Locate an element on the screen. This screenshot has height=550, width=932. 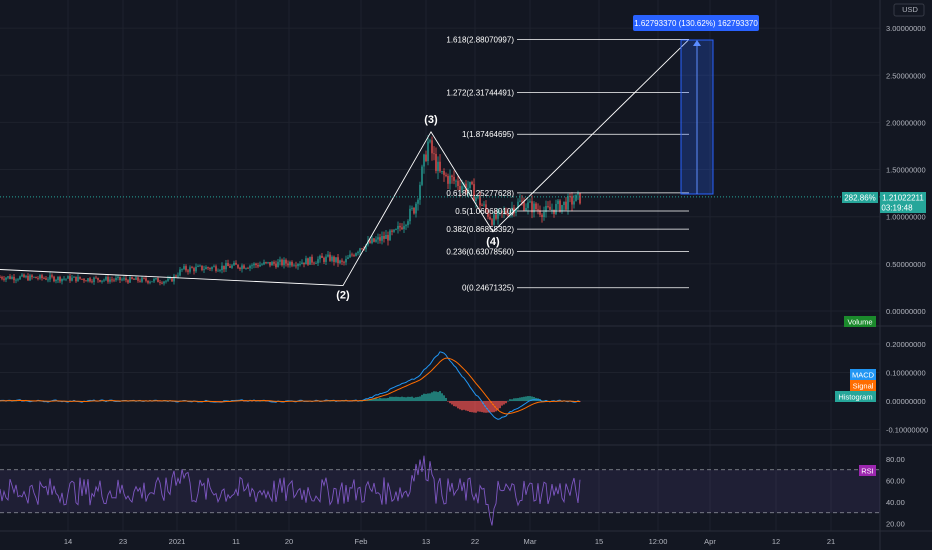
time-tick-label: 20 is located at coordinates (289, 541).